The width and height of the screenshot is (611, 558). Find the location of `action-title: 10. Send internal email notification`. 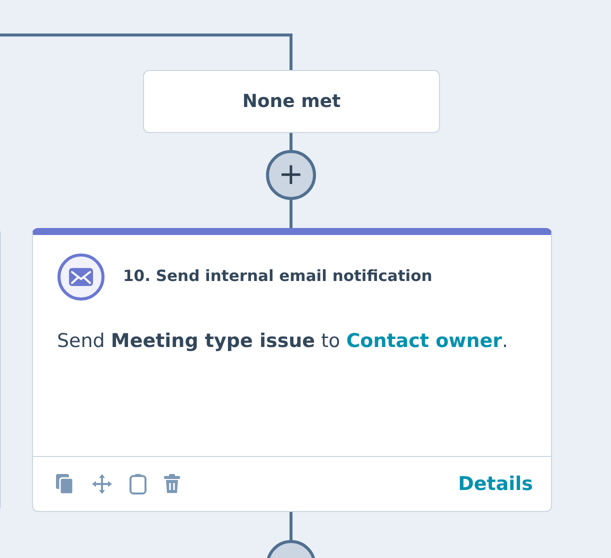

action-title: 10. Send internal email notification is located at coordinates (277, 277).